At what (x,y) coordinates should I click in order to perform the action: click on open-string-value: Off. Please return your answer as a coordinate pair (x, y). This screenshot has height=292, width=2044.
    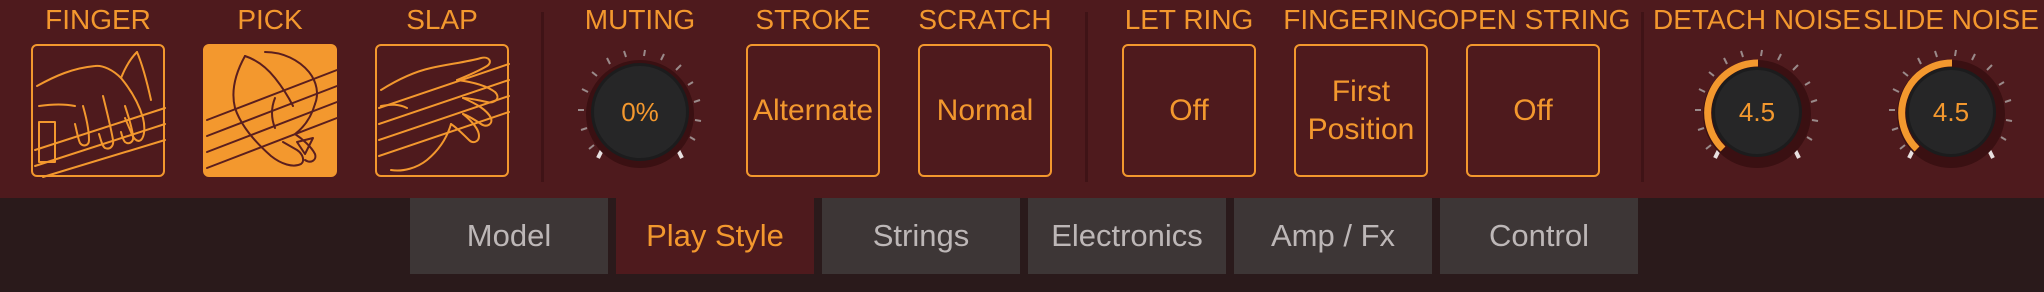
    Looking at the image, I should click on (1533, 110).